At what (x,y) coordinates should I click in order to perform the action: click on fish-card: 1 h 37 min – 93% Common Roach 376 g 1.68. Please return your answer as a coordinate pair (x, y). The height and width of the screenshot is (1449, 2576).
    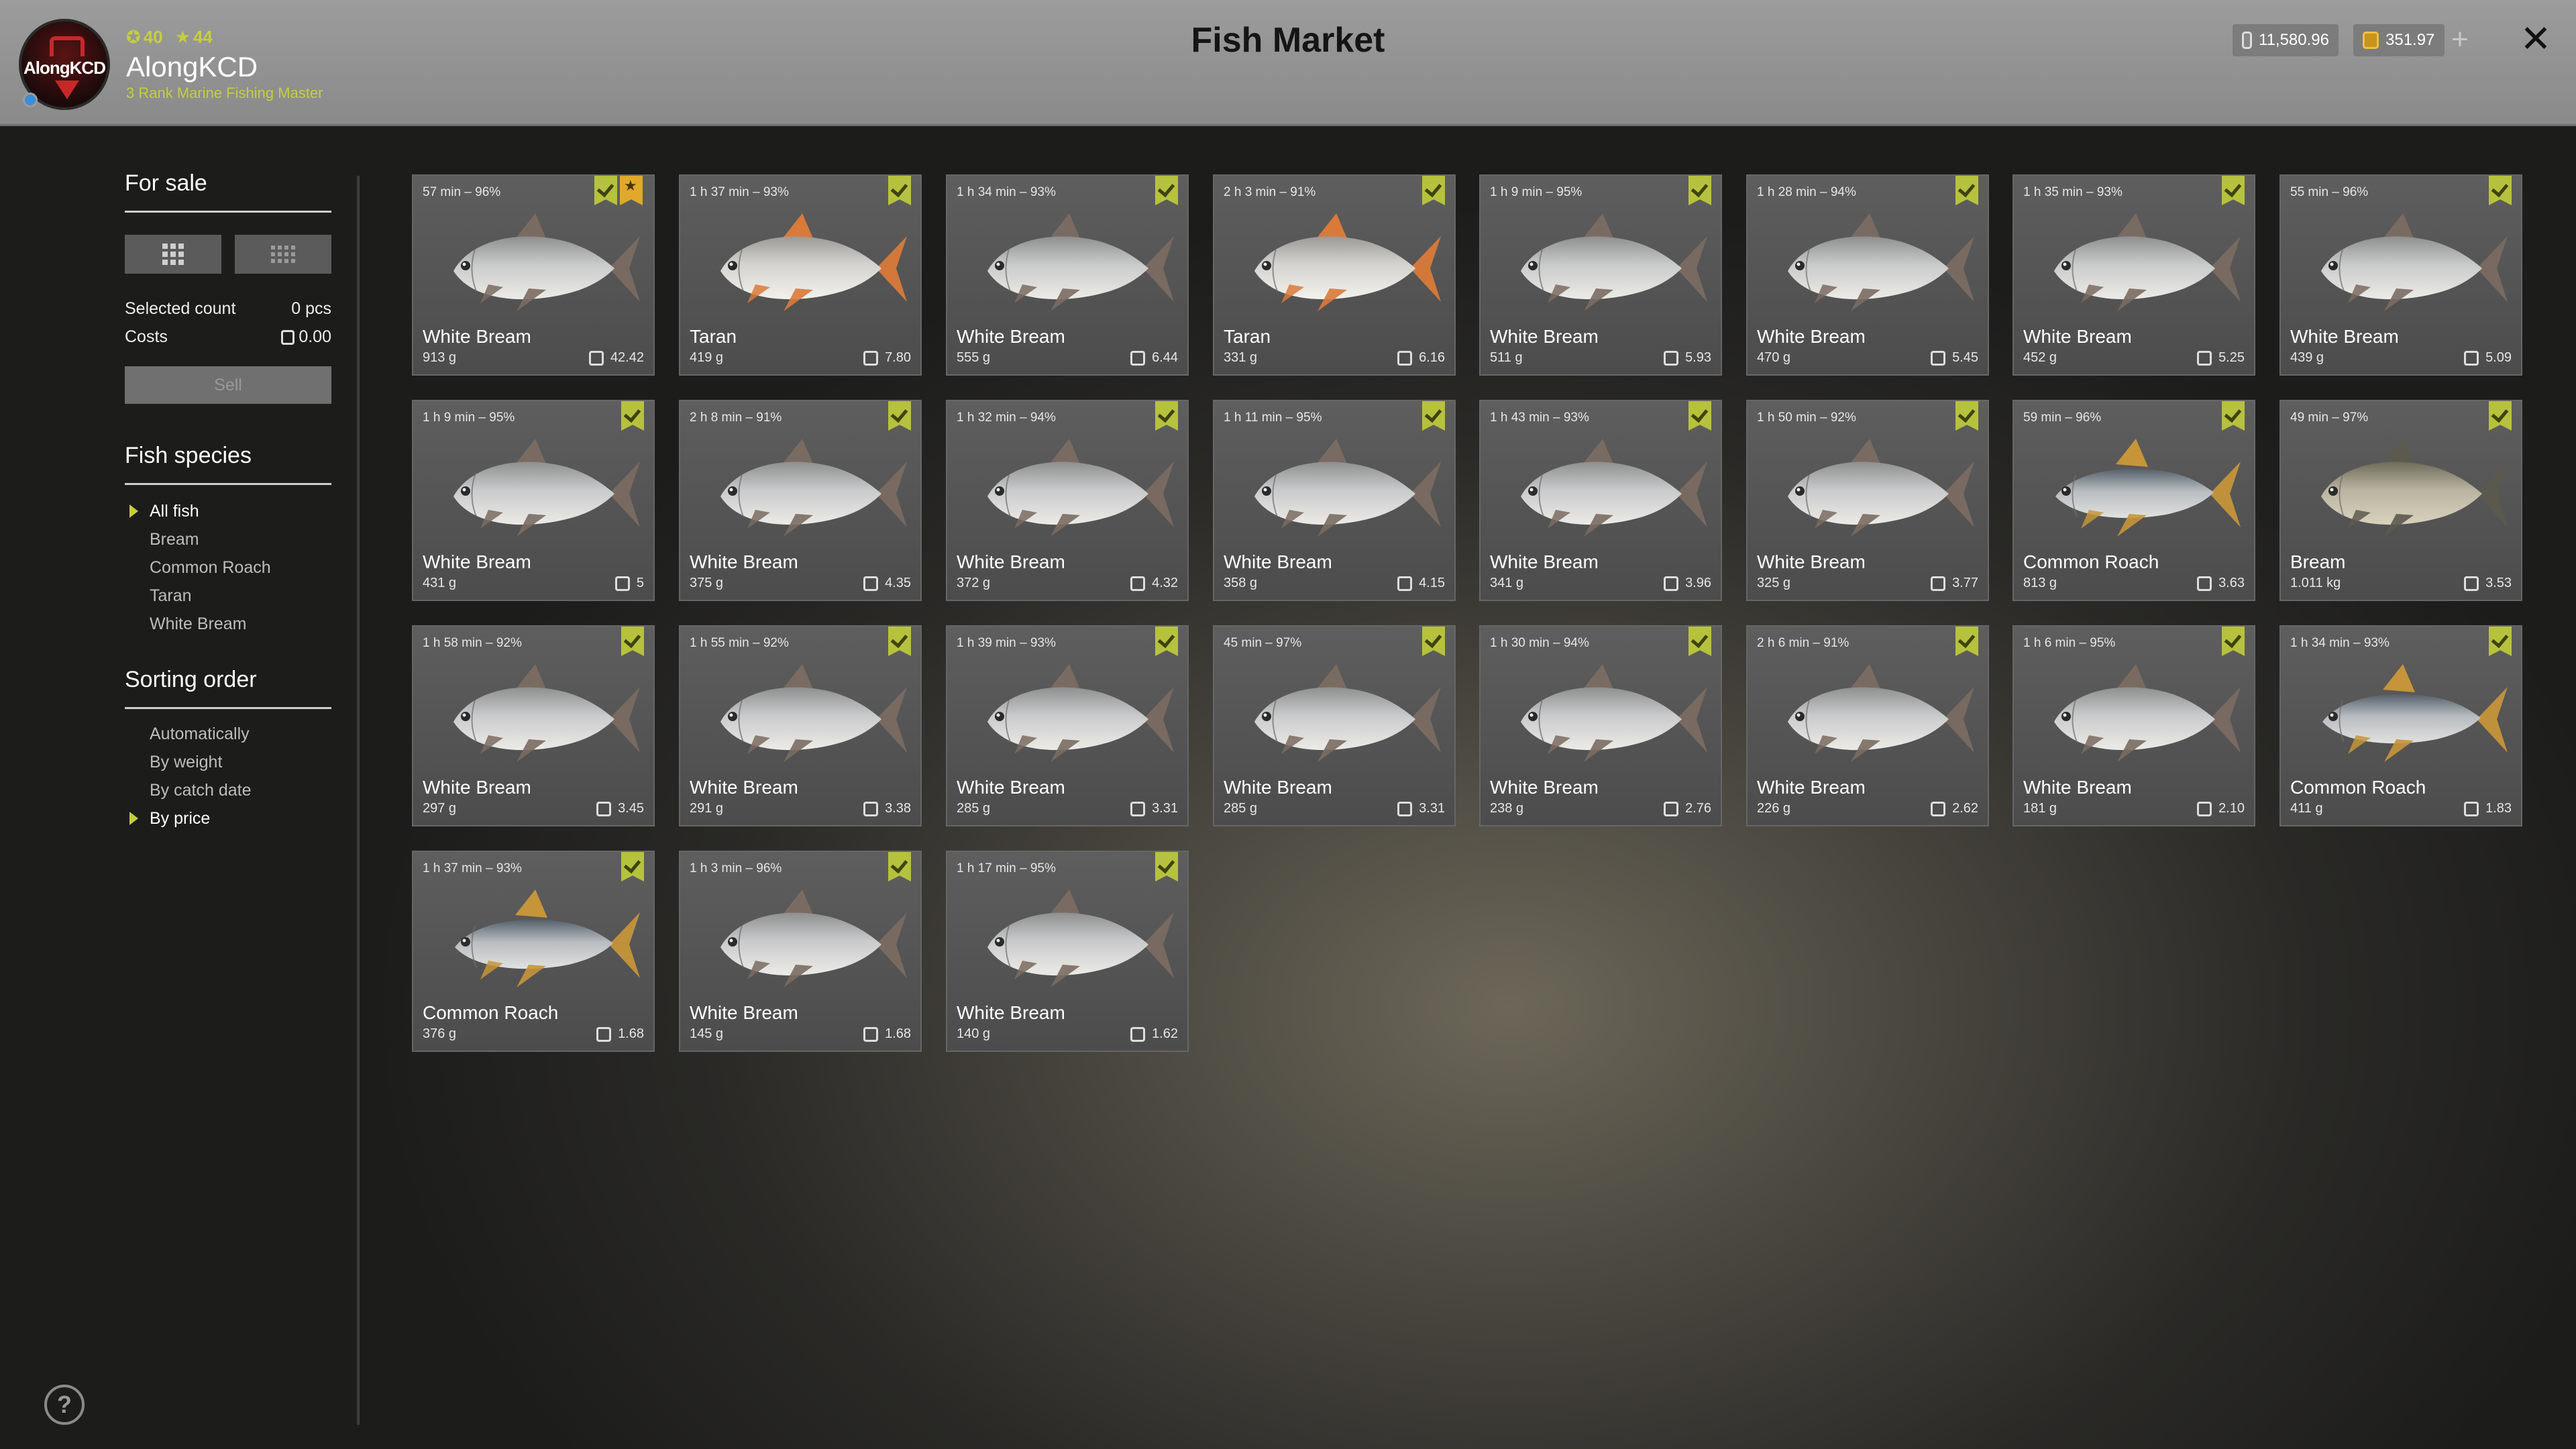
    Looking at the image, I should click on (533, 951).